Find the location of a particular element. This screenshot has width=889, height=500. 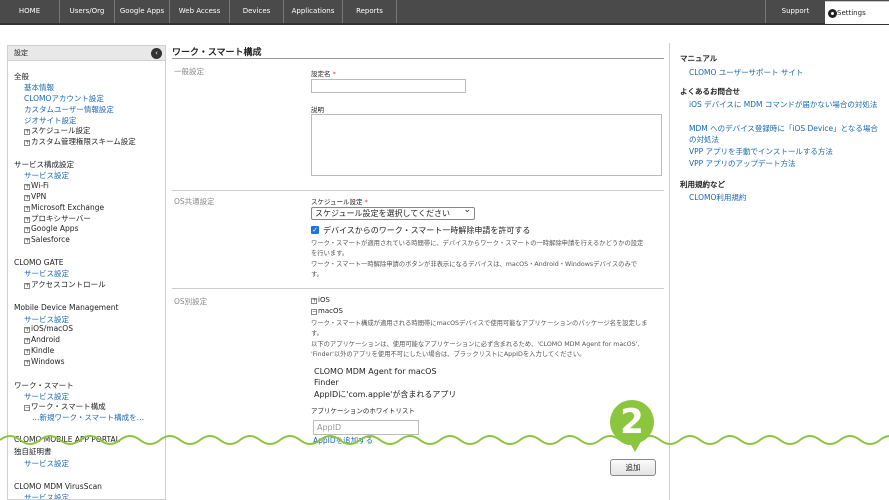

allow-desc-4: す。 is located at coordinates (317, 274).